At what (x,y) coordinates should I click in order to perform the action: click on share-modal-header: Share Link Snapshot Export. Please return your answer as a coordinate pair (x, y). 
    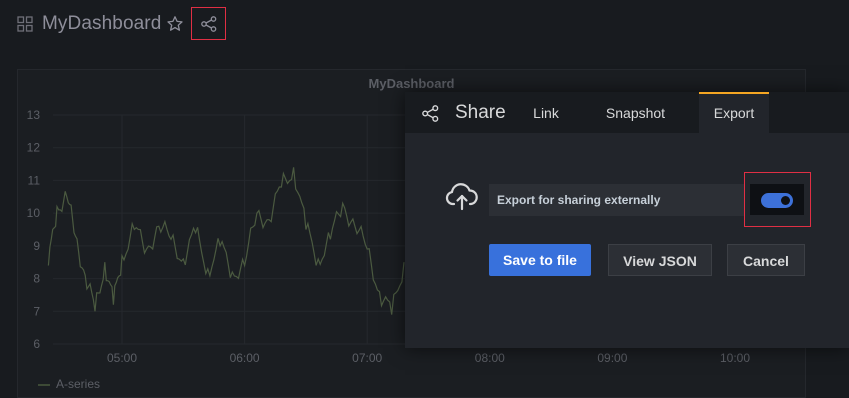
    Looking at the image, I should click on (627, 112).